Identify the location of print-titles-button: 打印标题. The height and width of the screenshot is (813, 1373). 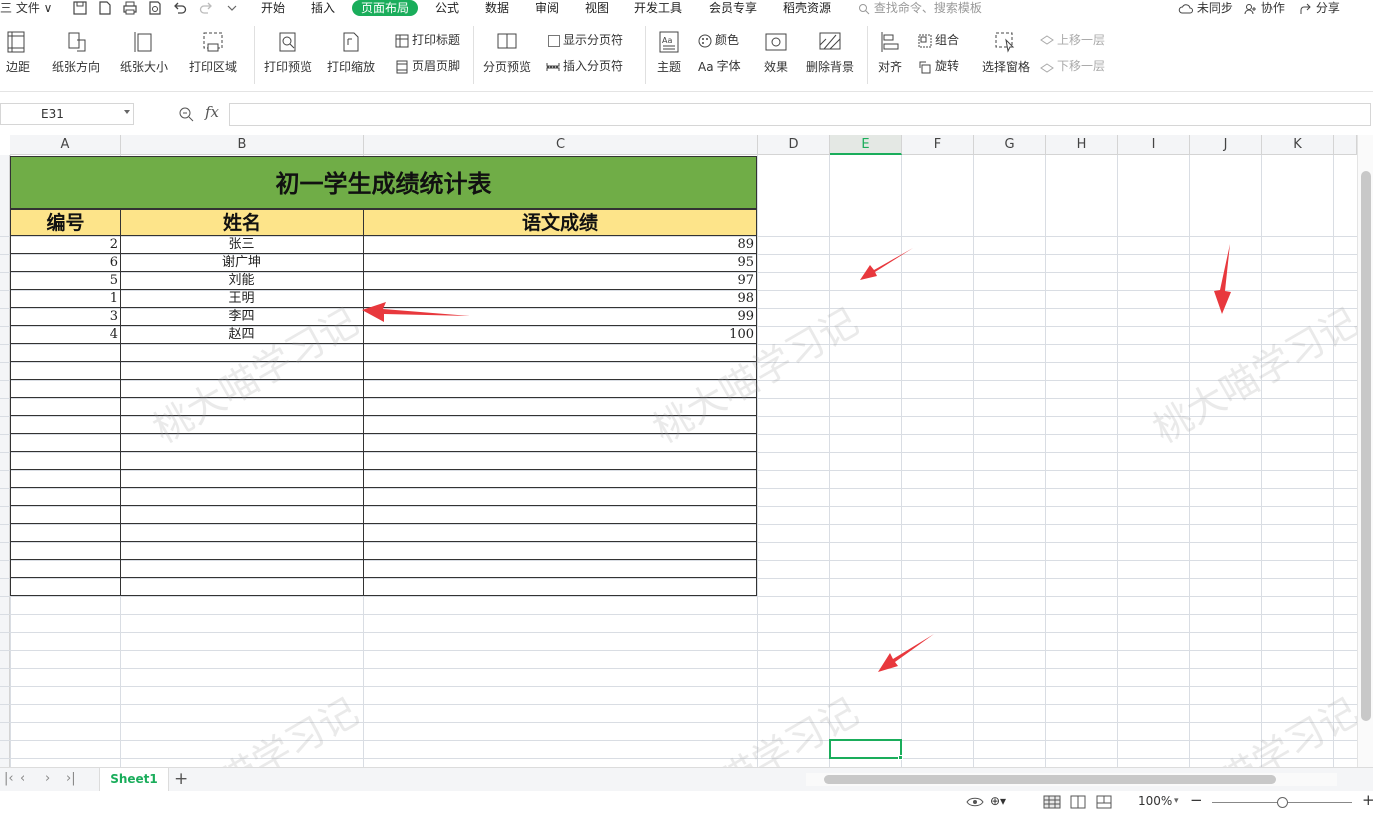
(427, 40).